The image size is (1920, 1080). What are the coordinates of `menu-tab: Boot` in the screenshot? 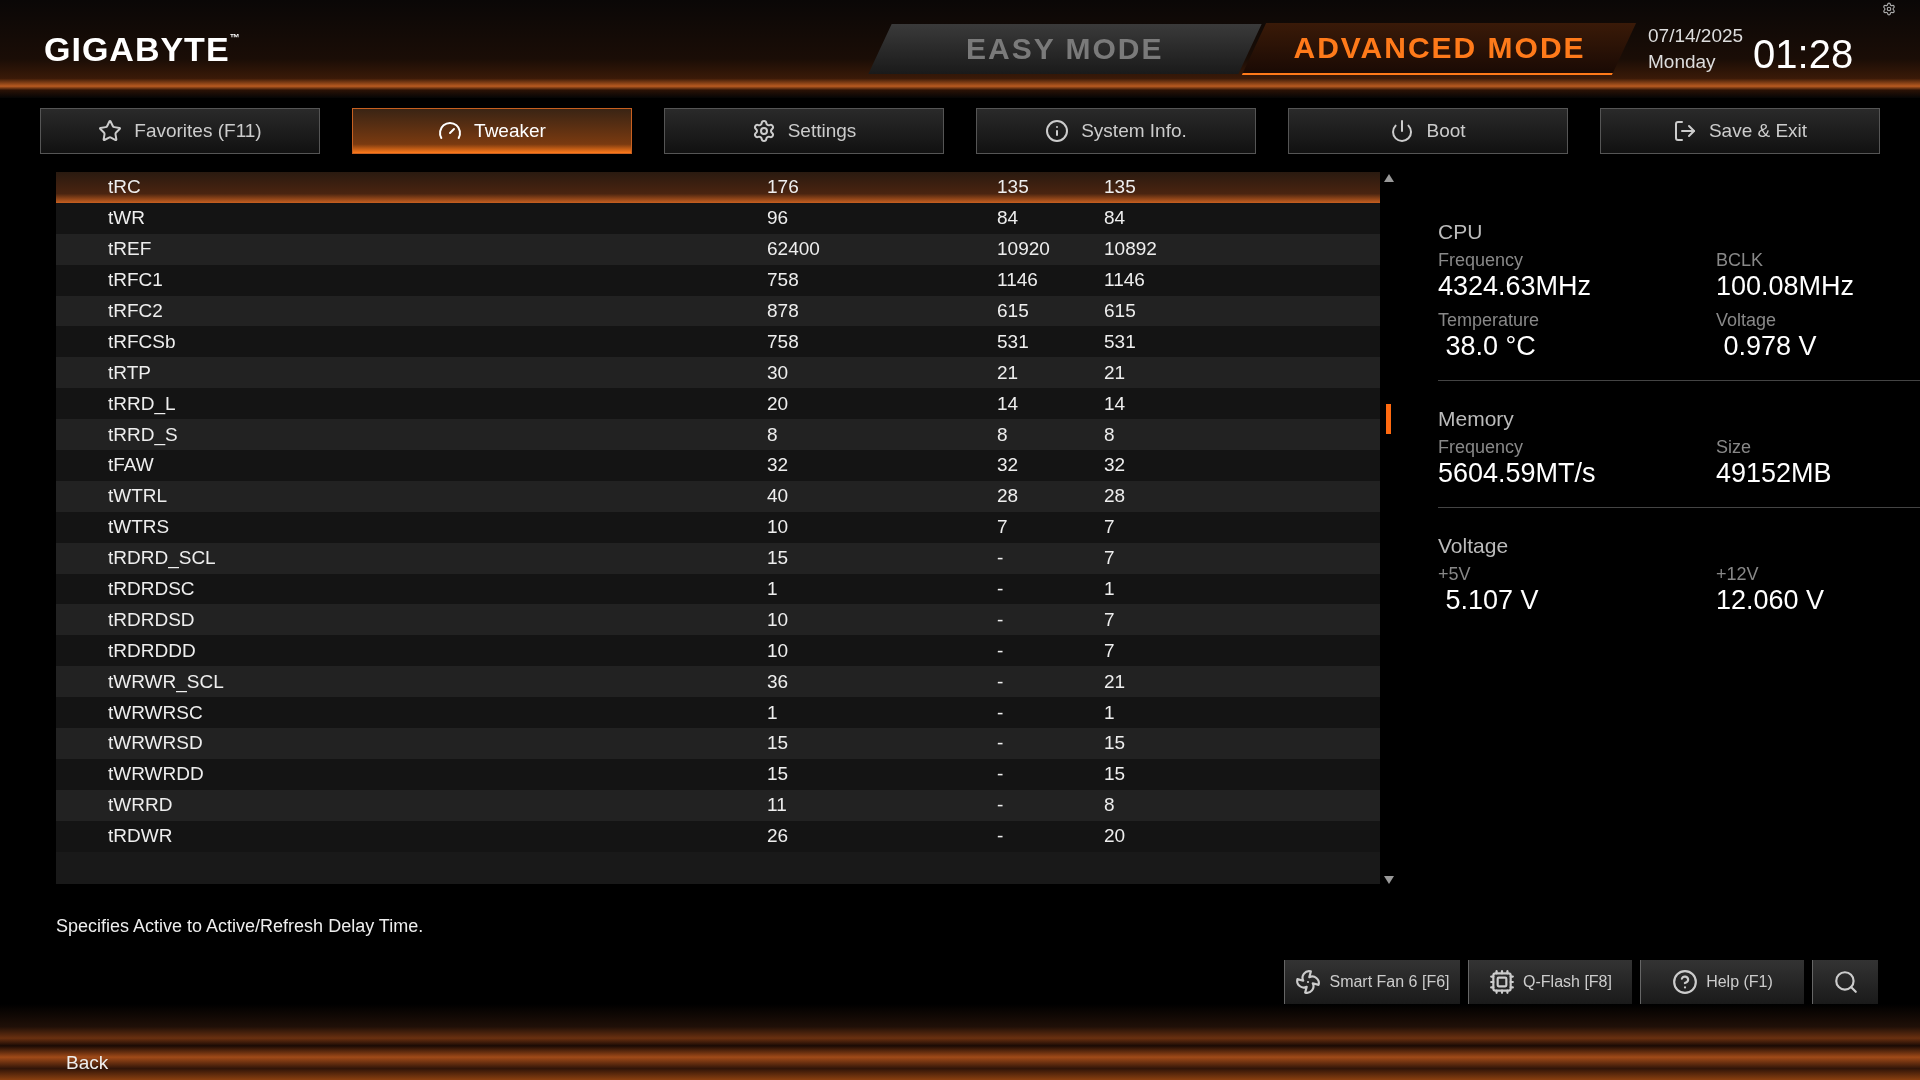 It's located at (1428, 131).